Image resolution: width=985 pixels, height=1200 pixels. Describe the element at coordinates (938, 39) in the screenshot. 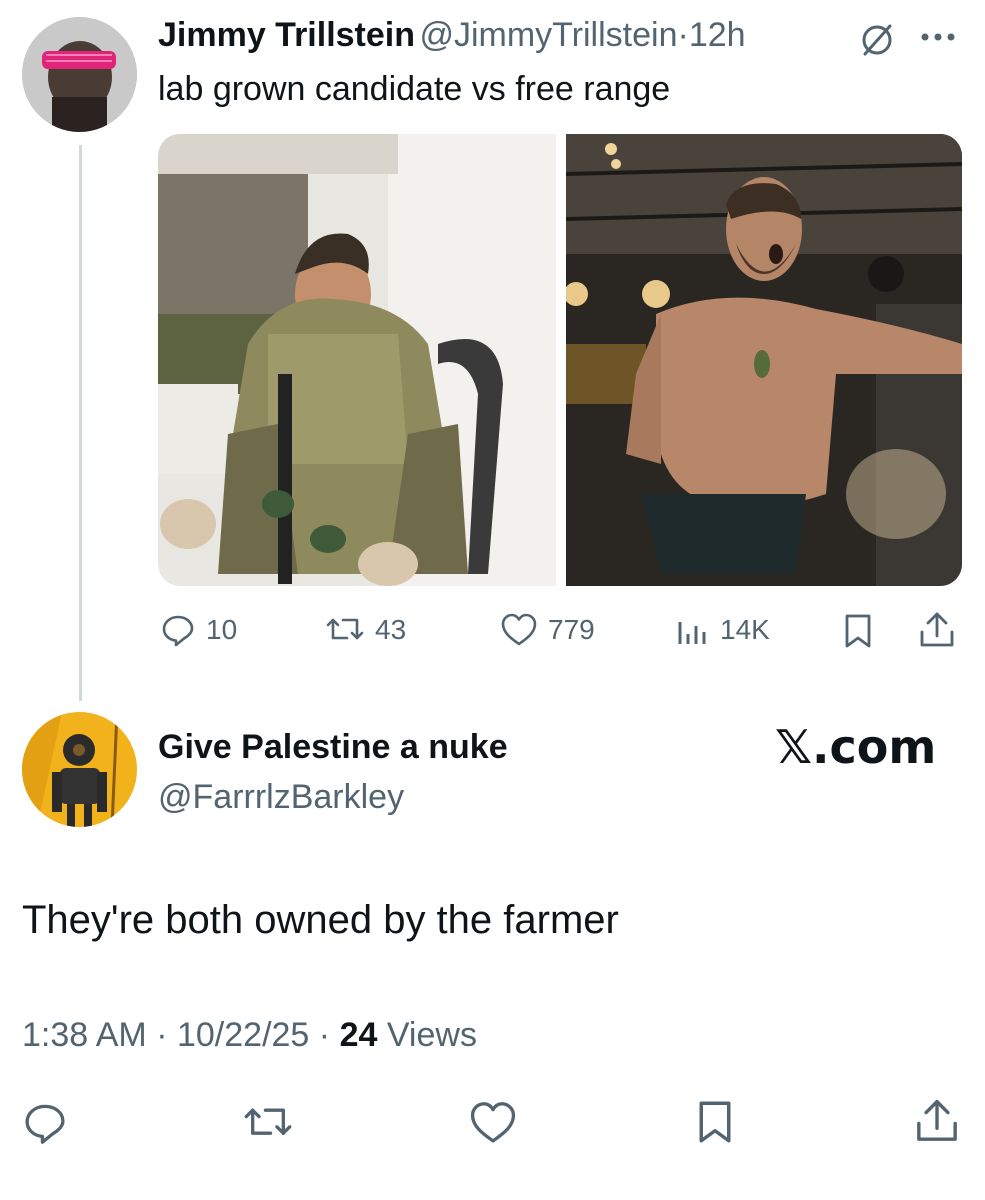

I see `more-options-icon` at that location.